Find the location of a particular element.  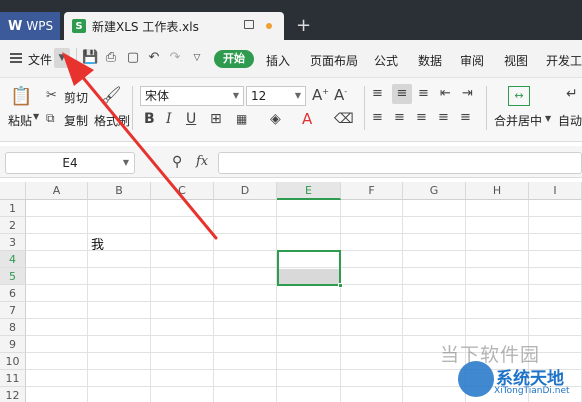

column-header-e: E is located at coordinates (309, 191).